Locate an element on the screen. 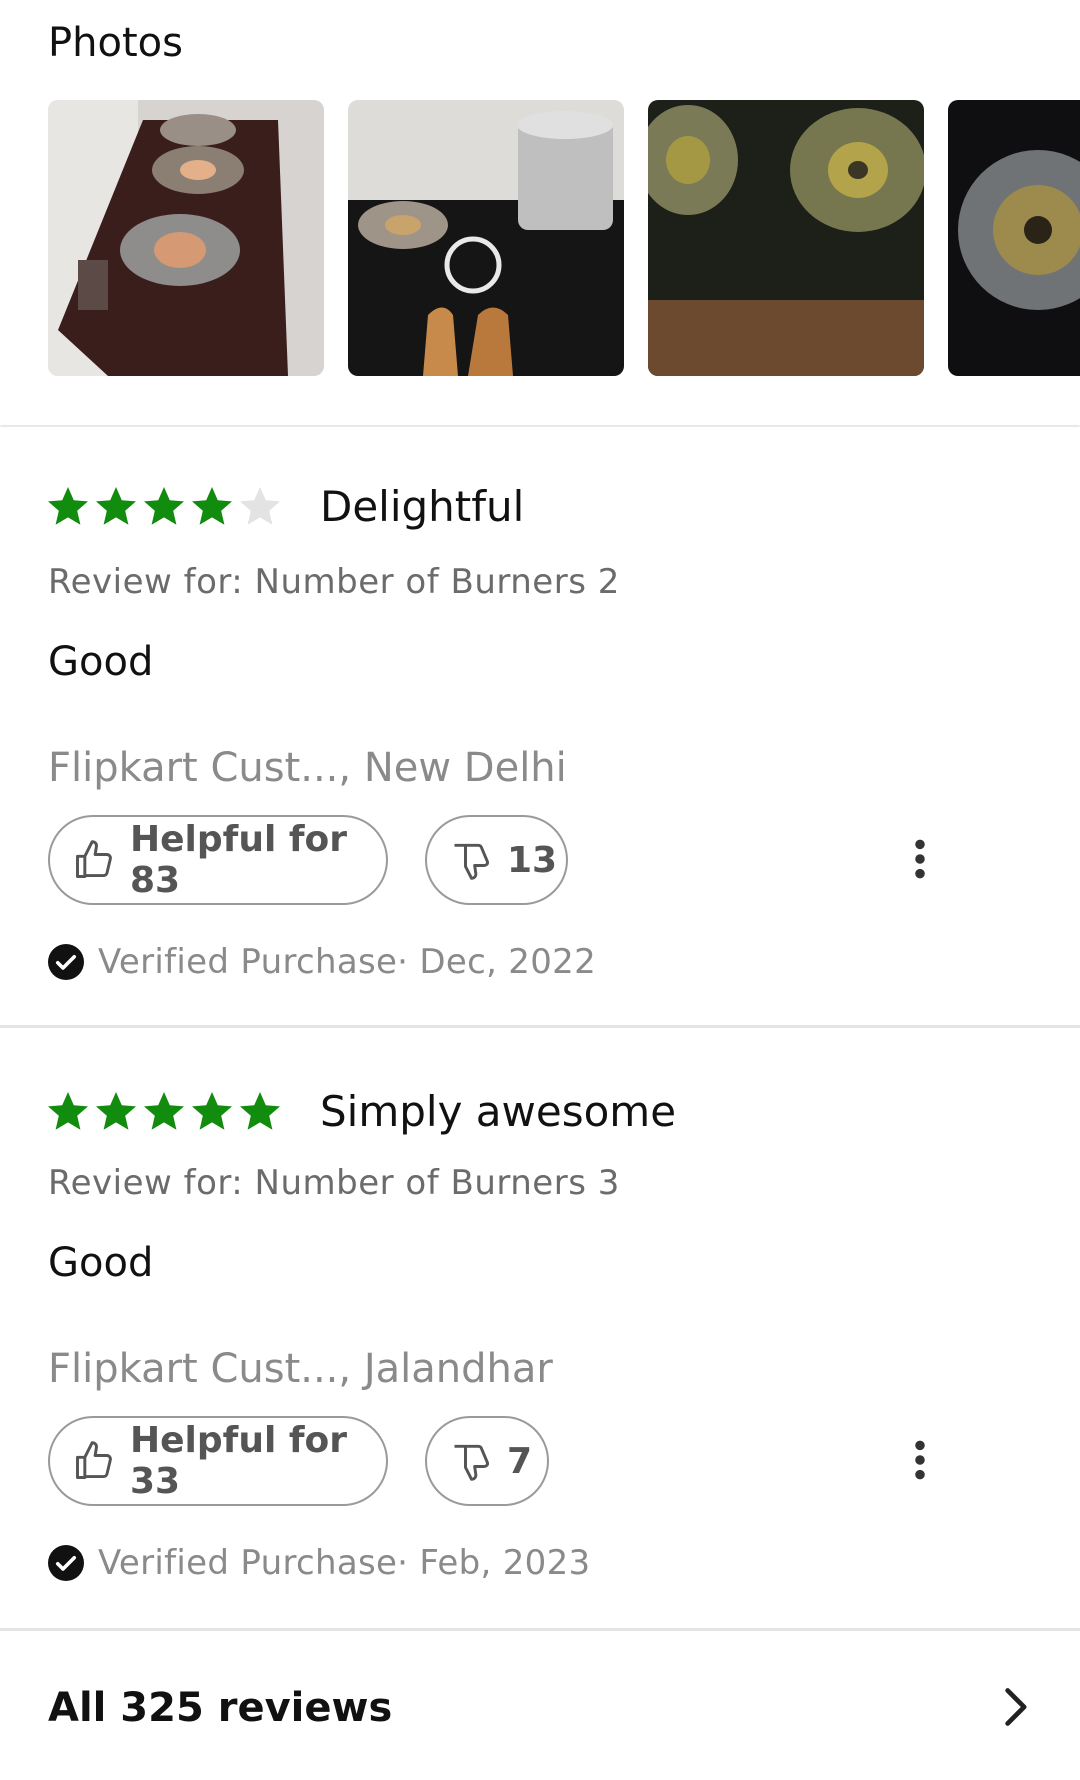 The height and width of the screenshot is (1780, 1080). review-variant: Review for: Number of Burners 2 is located at coordinates (334, 582).